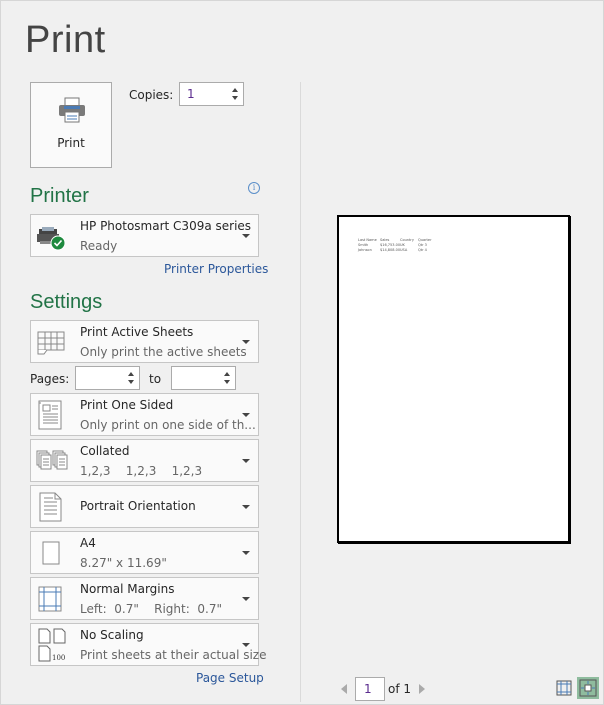 The height and width of the screenshot is (705, 604). Describe the element at coordinates (112, 635) in the screenshot. I see `scaling-title: No Scaling` at that location.